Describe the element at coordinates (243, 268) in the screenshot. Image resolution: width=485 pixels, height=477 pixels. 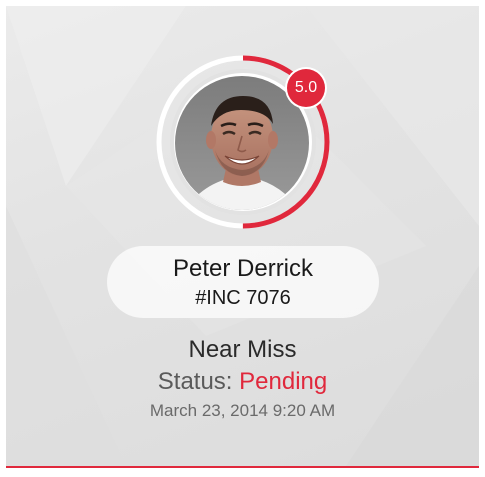
I see `person-name: Peter Derrick` at that location.